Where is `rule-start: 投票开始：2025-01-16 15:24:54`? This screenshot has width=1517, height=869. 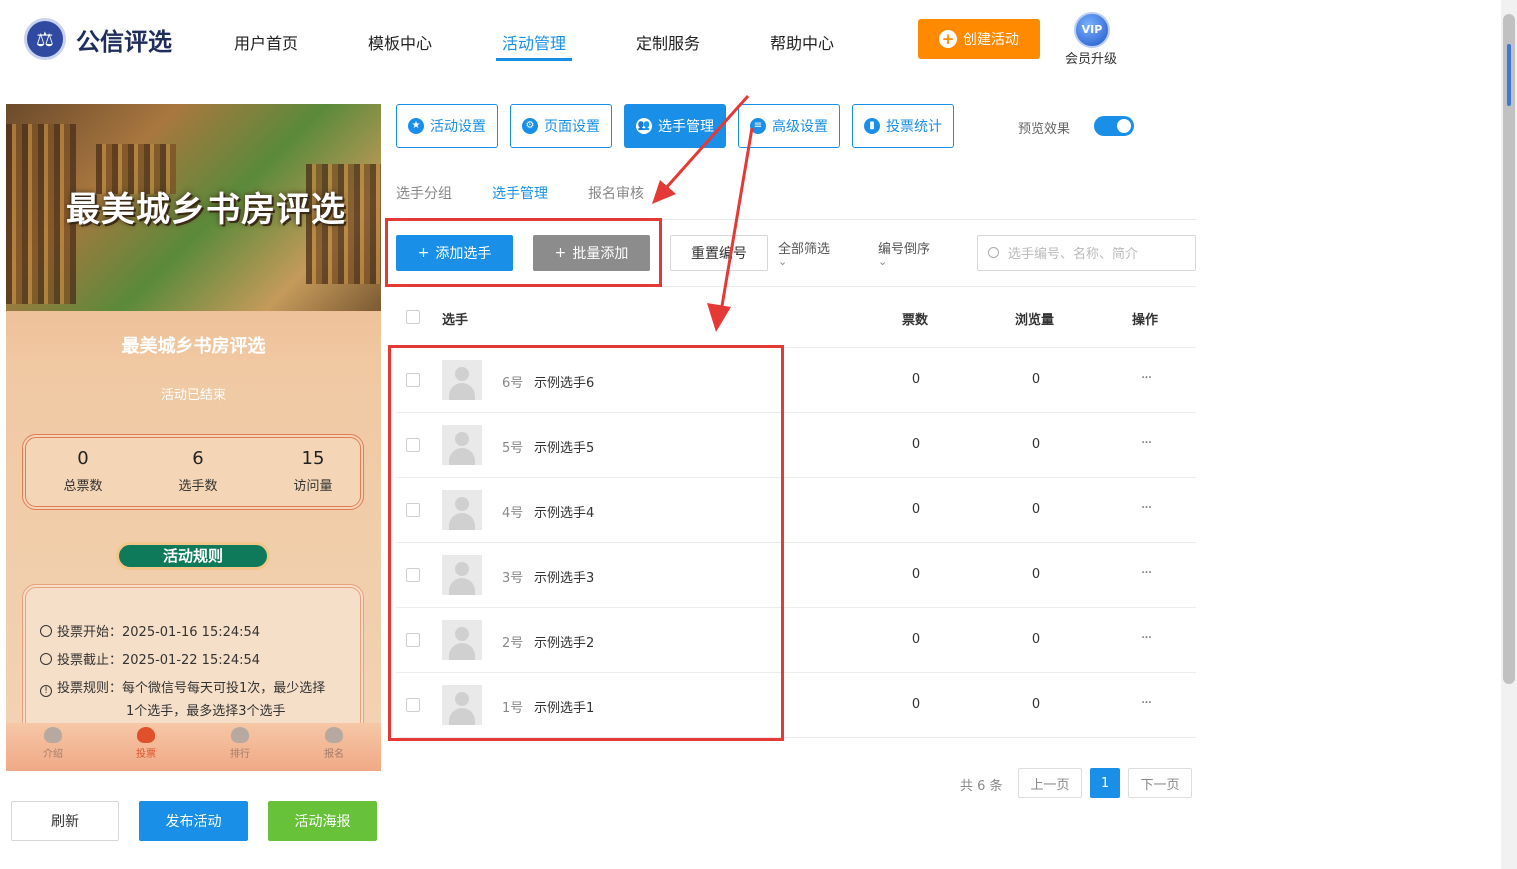
rule-start: 投票开始：2025-01-16 15:24:54 is located at coordinates (150, 632).